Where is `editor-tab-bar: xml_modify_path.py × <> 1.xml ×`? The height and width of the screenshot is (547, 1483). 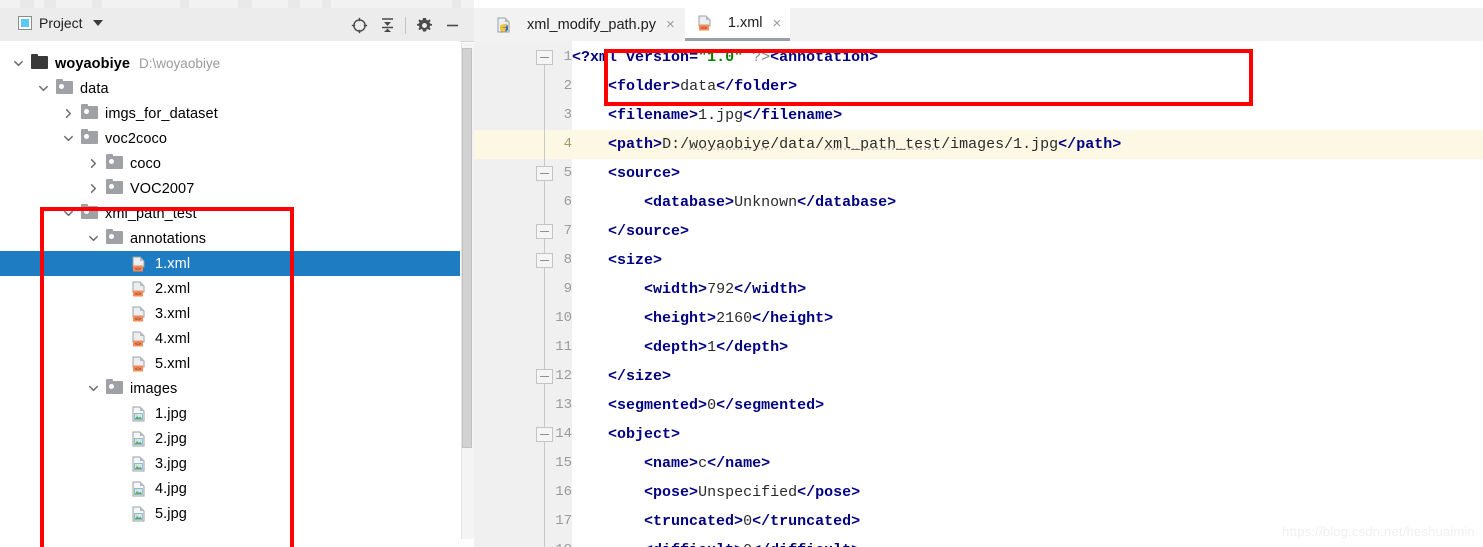
editor-tab-bar: xml_modify_path.py × <> 1.xml × is located at coordinates (978, 25).